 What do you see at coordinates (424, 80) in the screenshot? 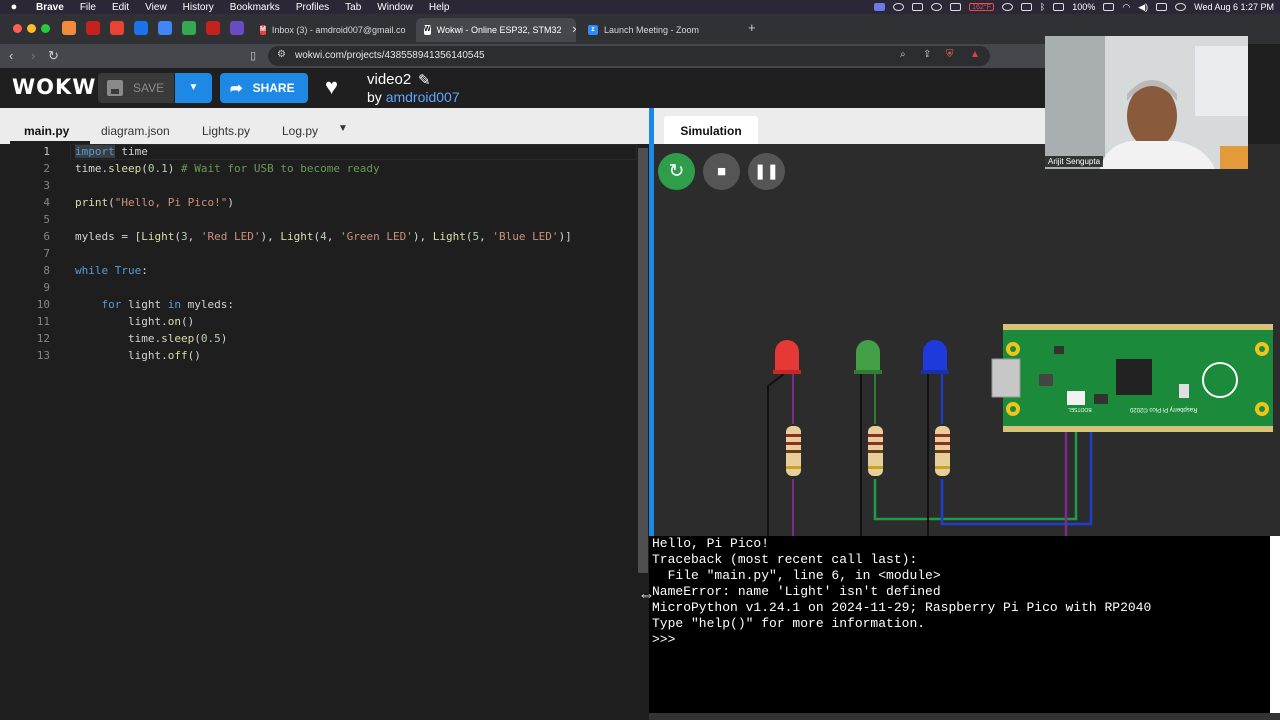
I see `edit-pencil-icon: ✎` at bounding box center [424, 80].